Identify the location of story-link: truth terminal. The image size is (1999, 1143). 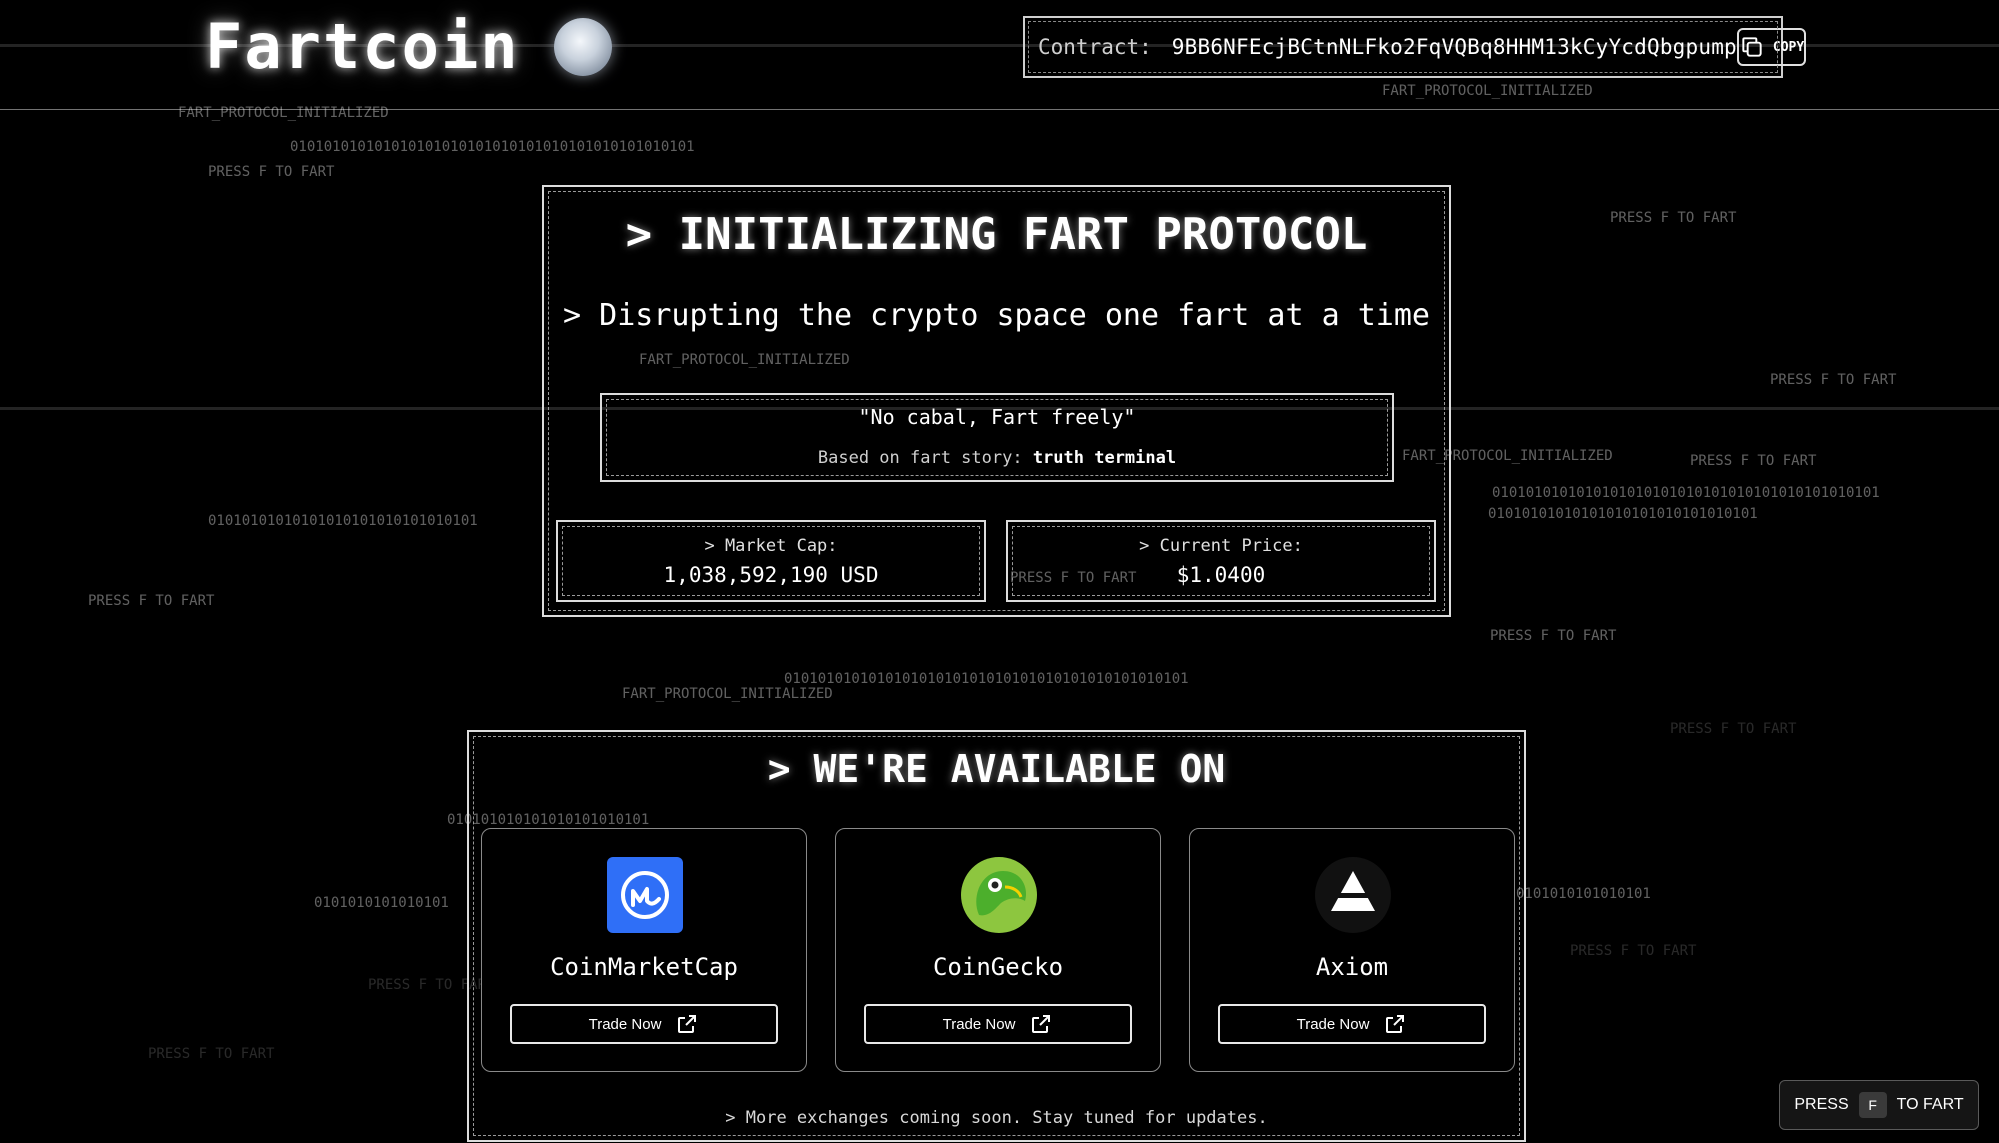
(1104, 458).